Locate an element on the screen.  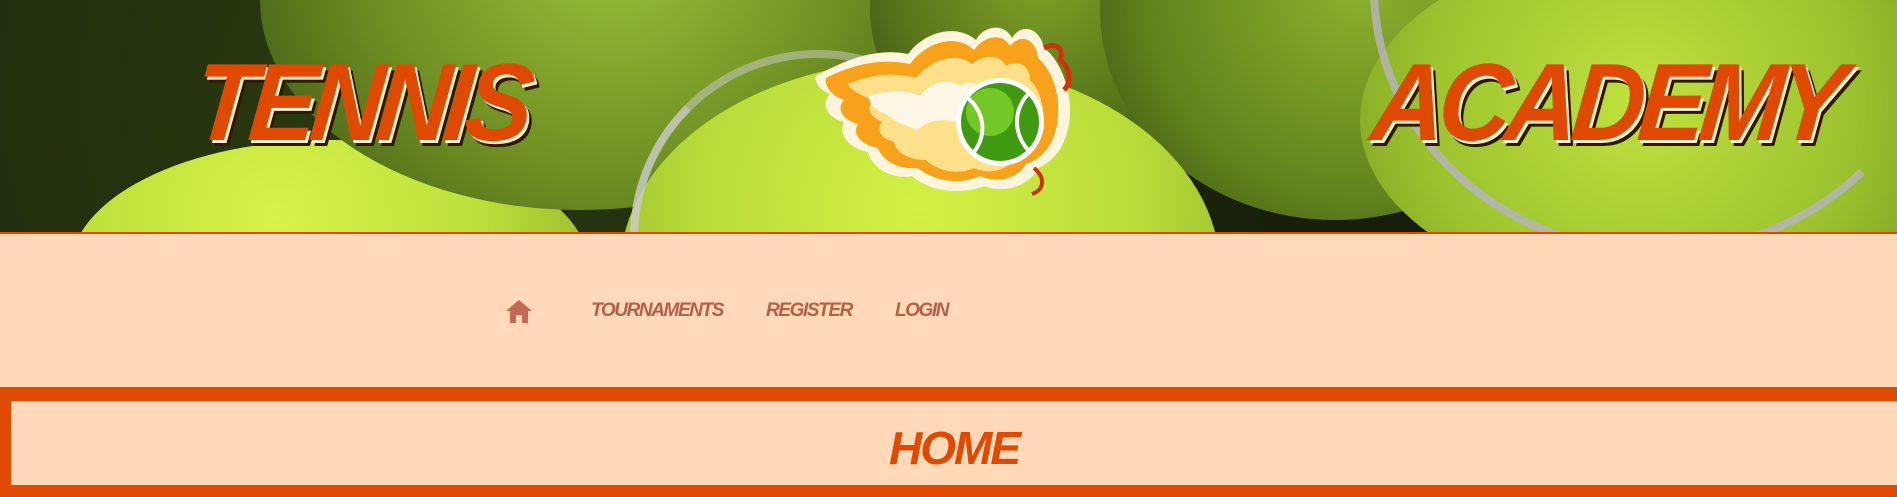
home-icon is located at coordinates (519, 311).